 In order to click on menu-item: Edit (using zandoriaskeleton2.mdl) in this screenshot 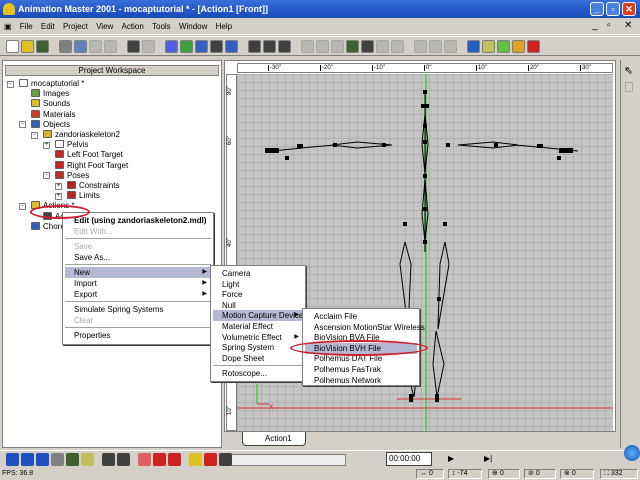, I will do `click(138, 220)`.